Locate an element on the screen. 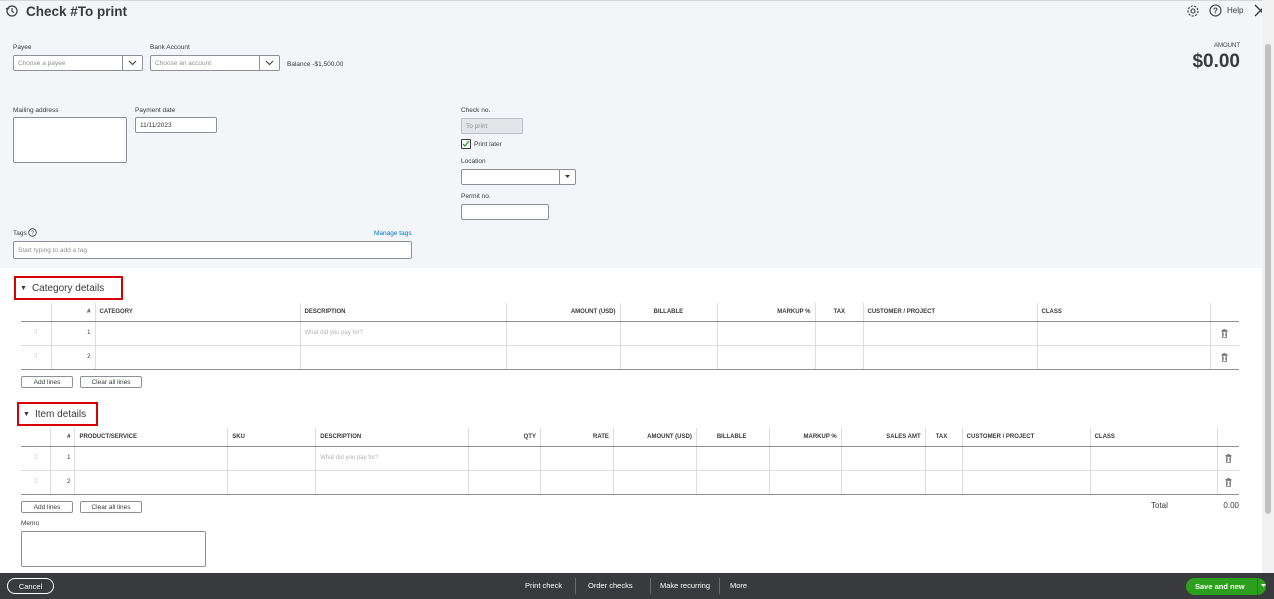  payee-select: Choose a payee is located at coordinates (78, 63).